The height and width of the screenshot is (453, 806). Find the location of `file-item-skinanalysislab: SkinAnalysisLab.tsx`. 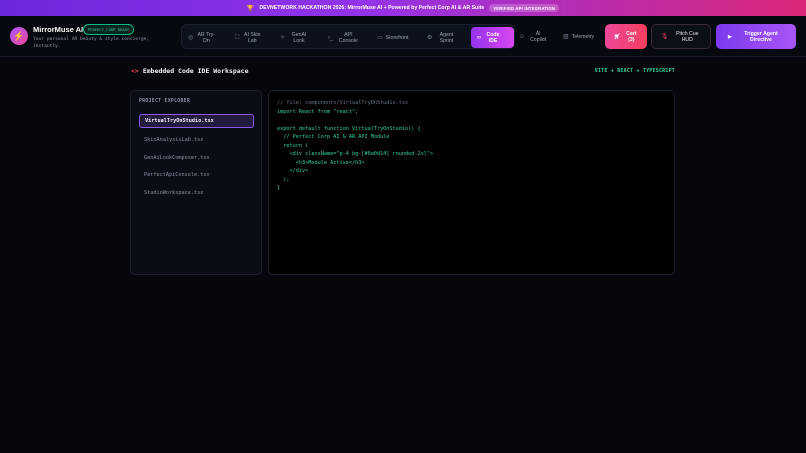

file-item-skinanalysislab: SkinAnalysisLab.tsx is located at coordinates (196, 140).